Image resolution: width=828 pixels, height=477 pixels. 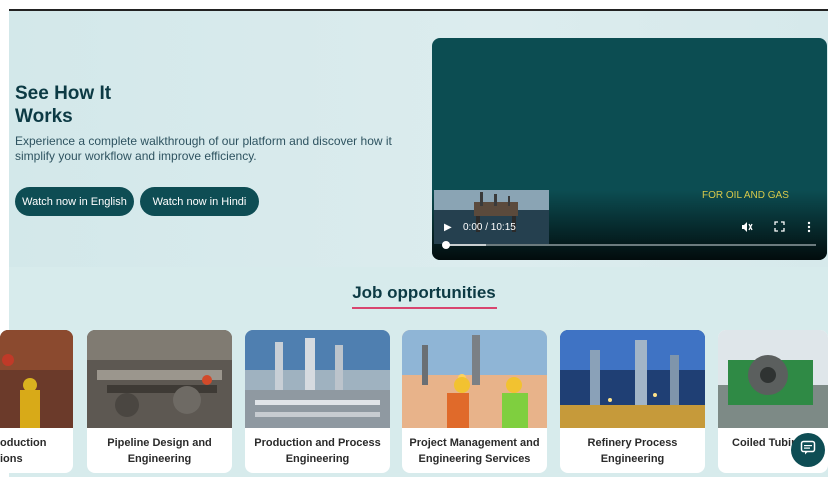 I want to click on video-progress-track, so click(x=631, y=245).